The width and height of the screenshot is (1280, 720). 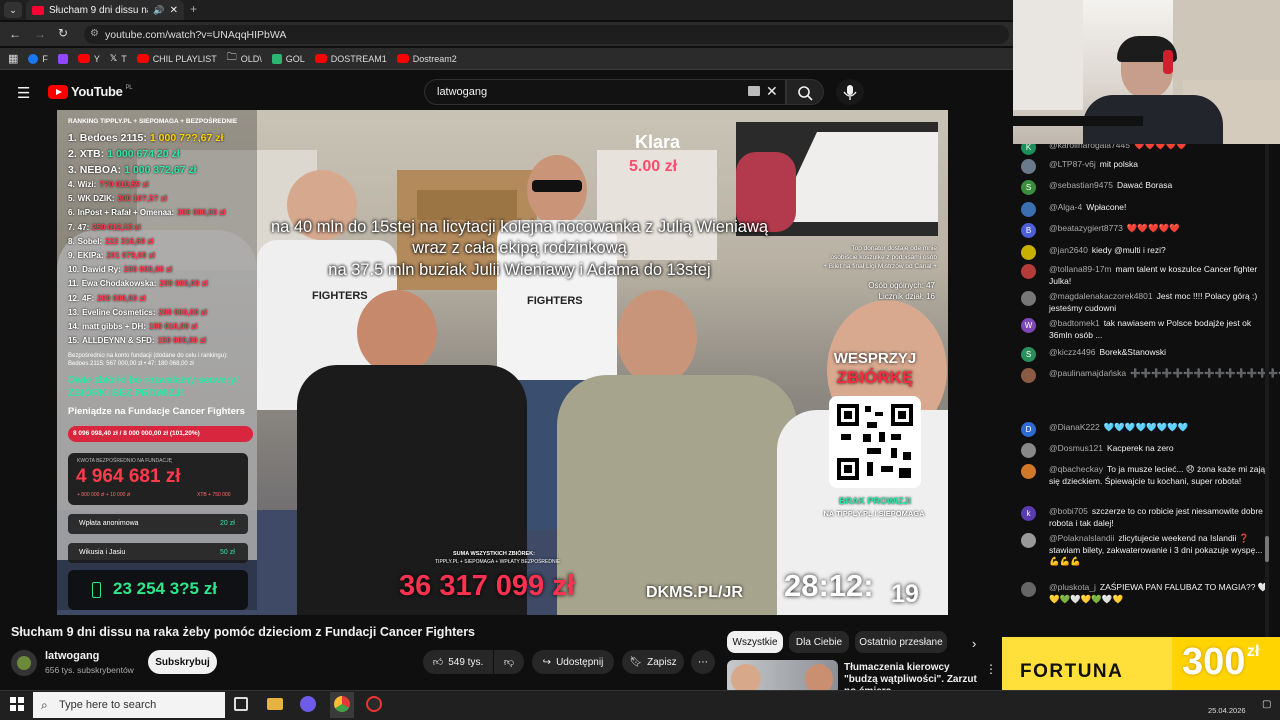 What do you see at coordinates (1101, 296) in the screenshot?
I see `chat-author: @magdalenakaczorek4801` at bounding box center [1101, 296].